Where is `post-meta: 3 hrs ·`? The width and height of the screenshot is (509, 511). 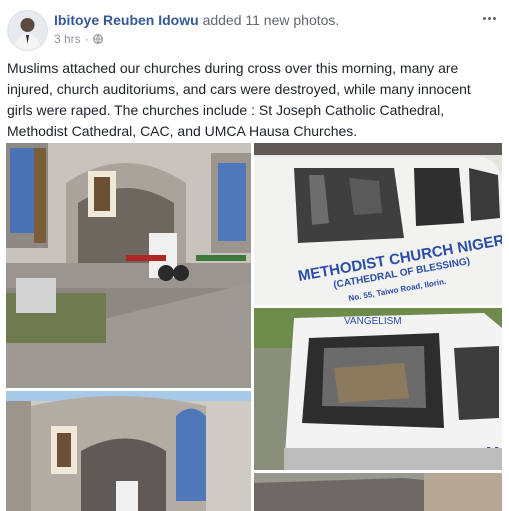 post-meta: 3 hrs · is located at coordinates (78, 39).